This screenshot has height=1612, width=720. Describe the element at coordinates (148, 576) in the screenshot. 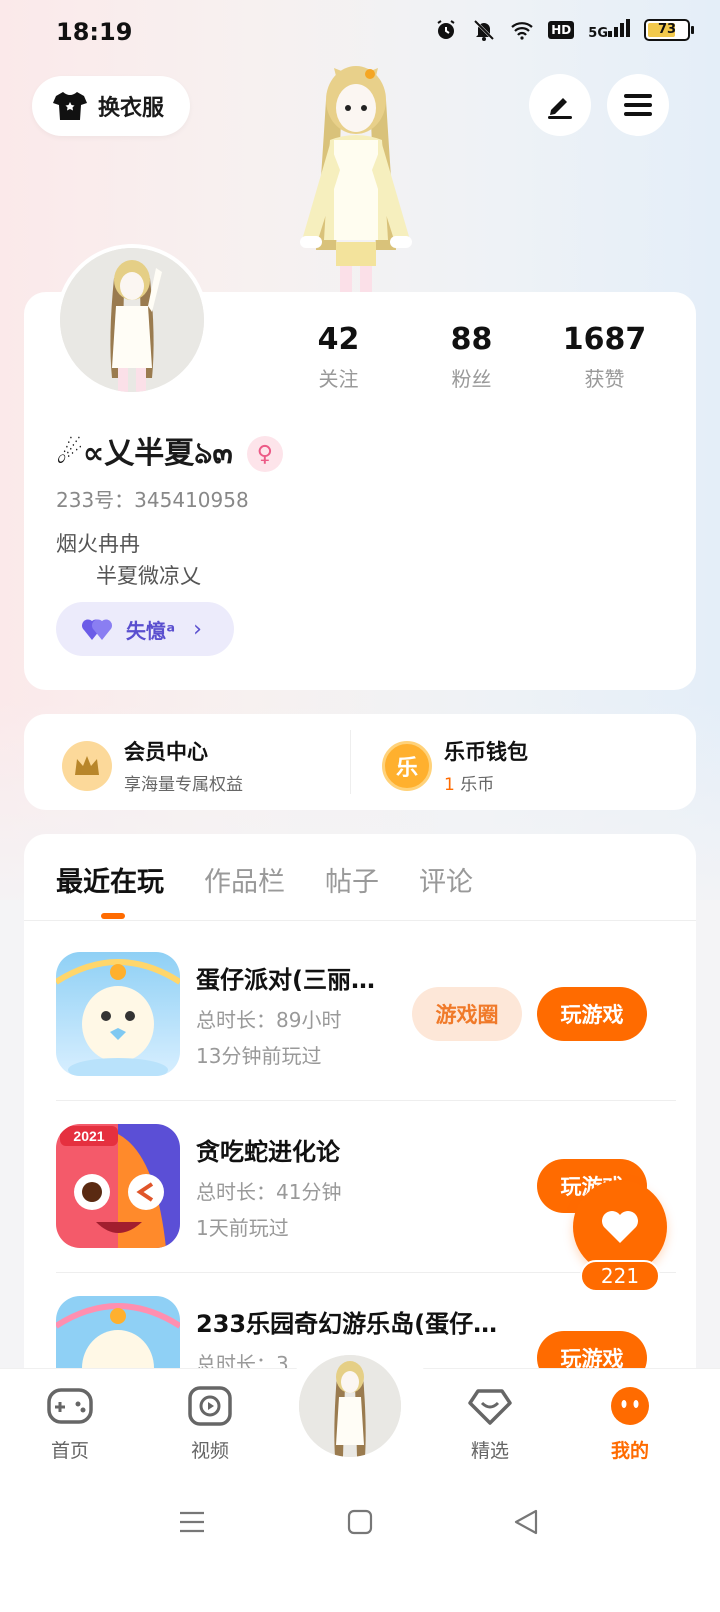

I see `bio-line-2: 半夏微凉乂` at that location.